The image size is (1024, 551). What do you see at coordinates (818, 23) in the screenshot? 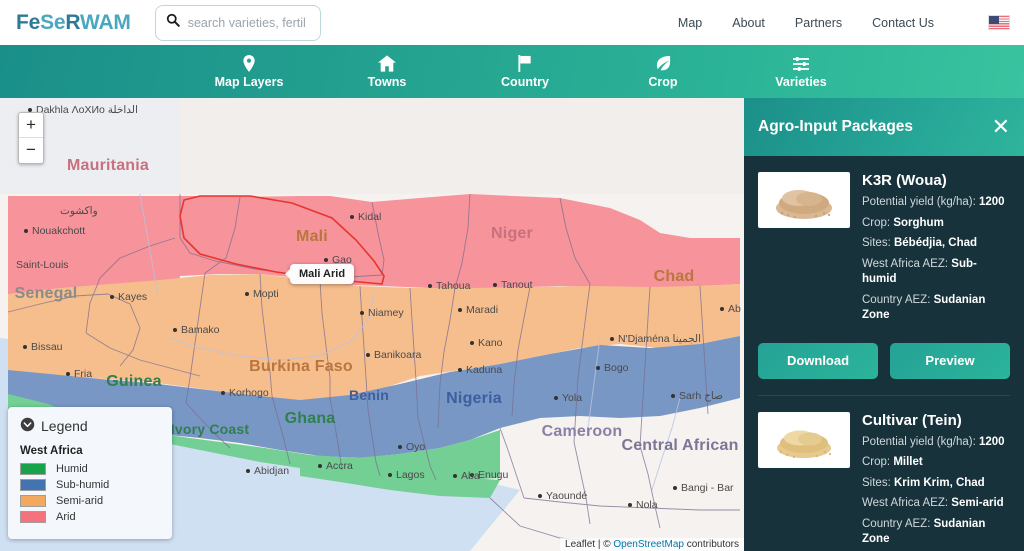
I see `nav-link-partners: Partners` at bounding box center [818, 23].